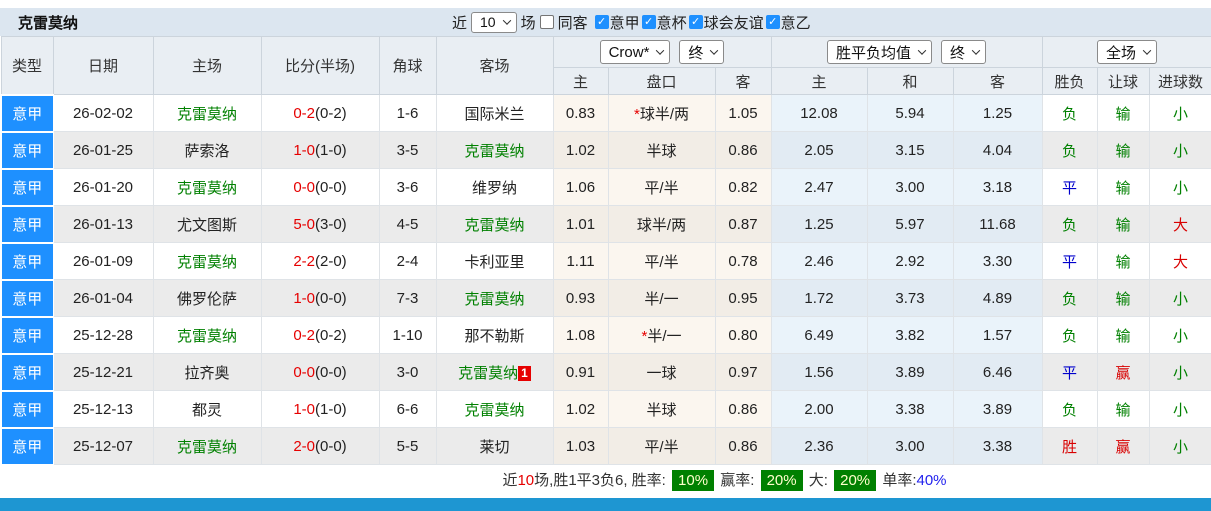  What do you see at coordinates (661, 298) in the screenshot?
I see `handicap-cell: 半/一` at bounding box center [661, 298].